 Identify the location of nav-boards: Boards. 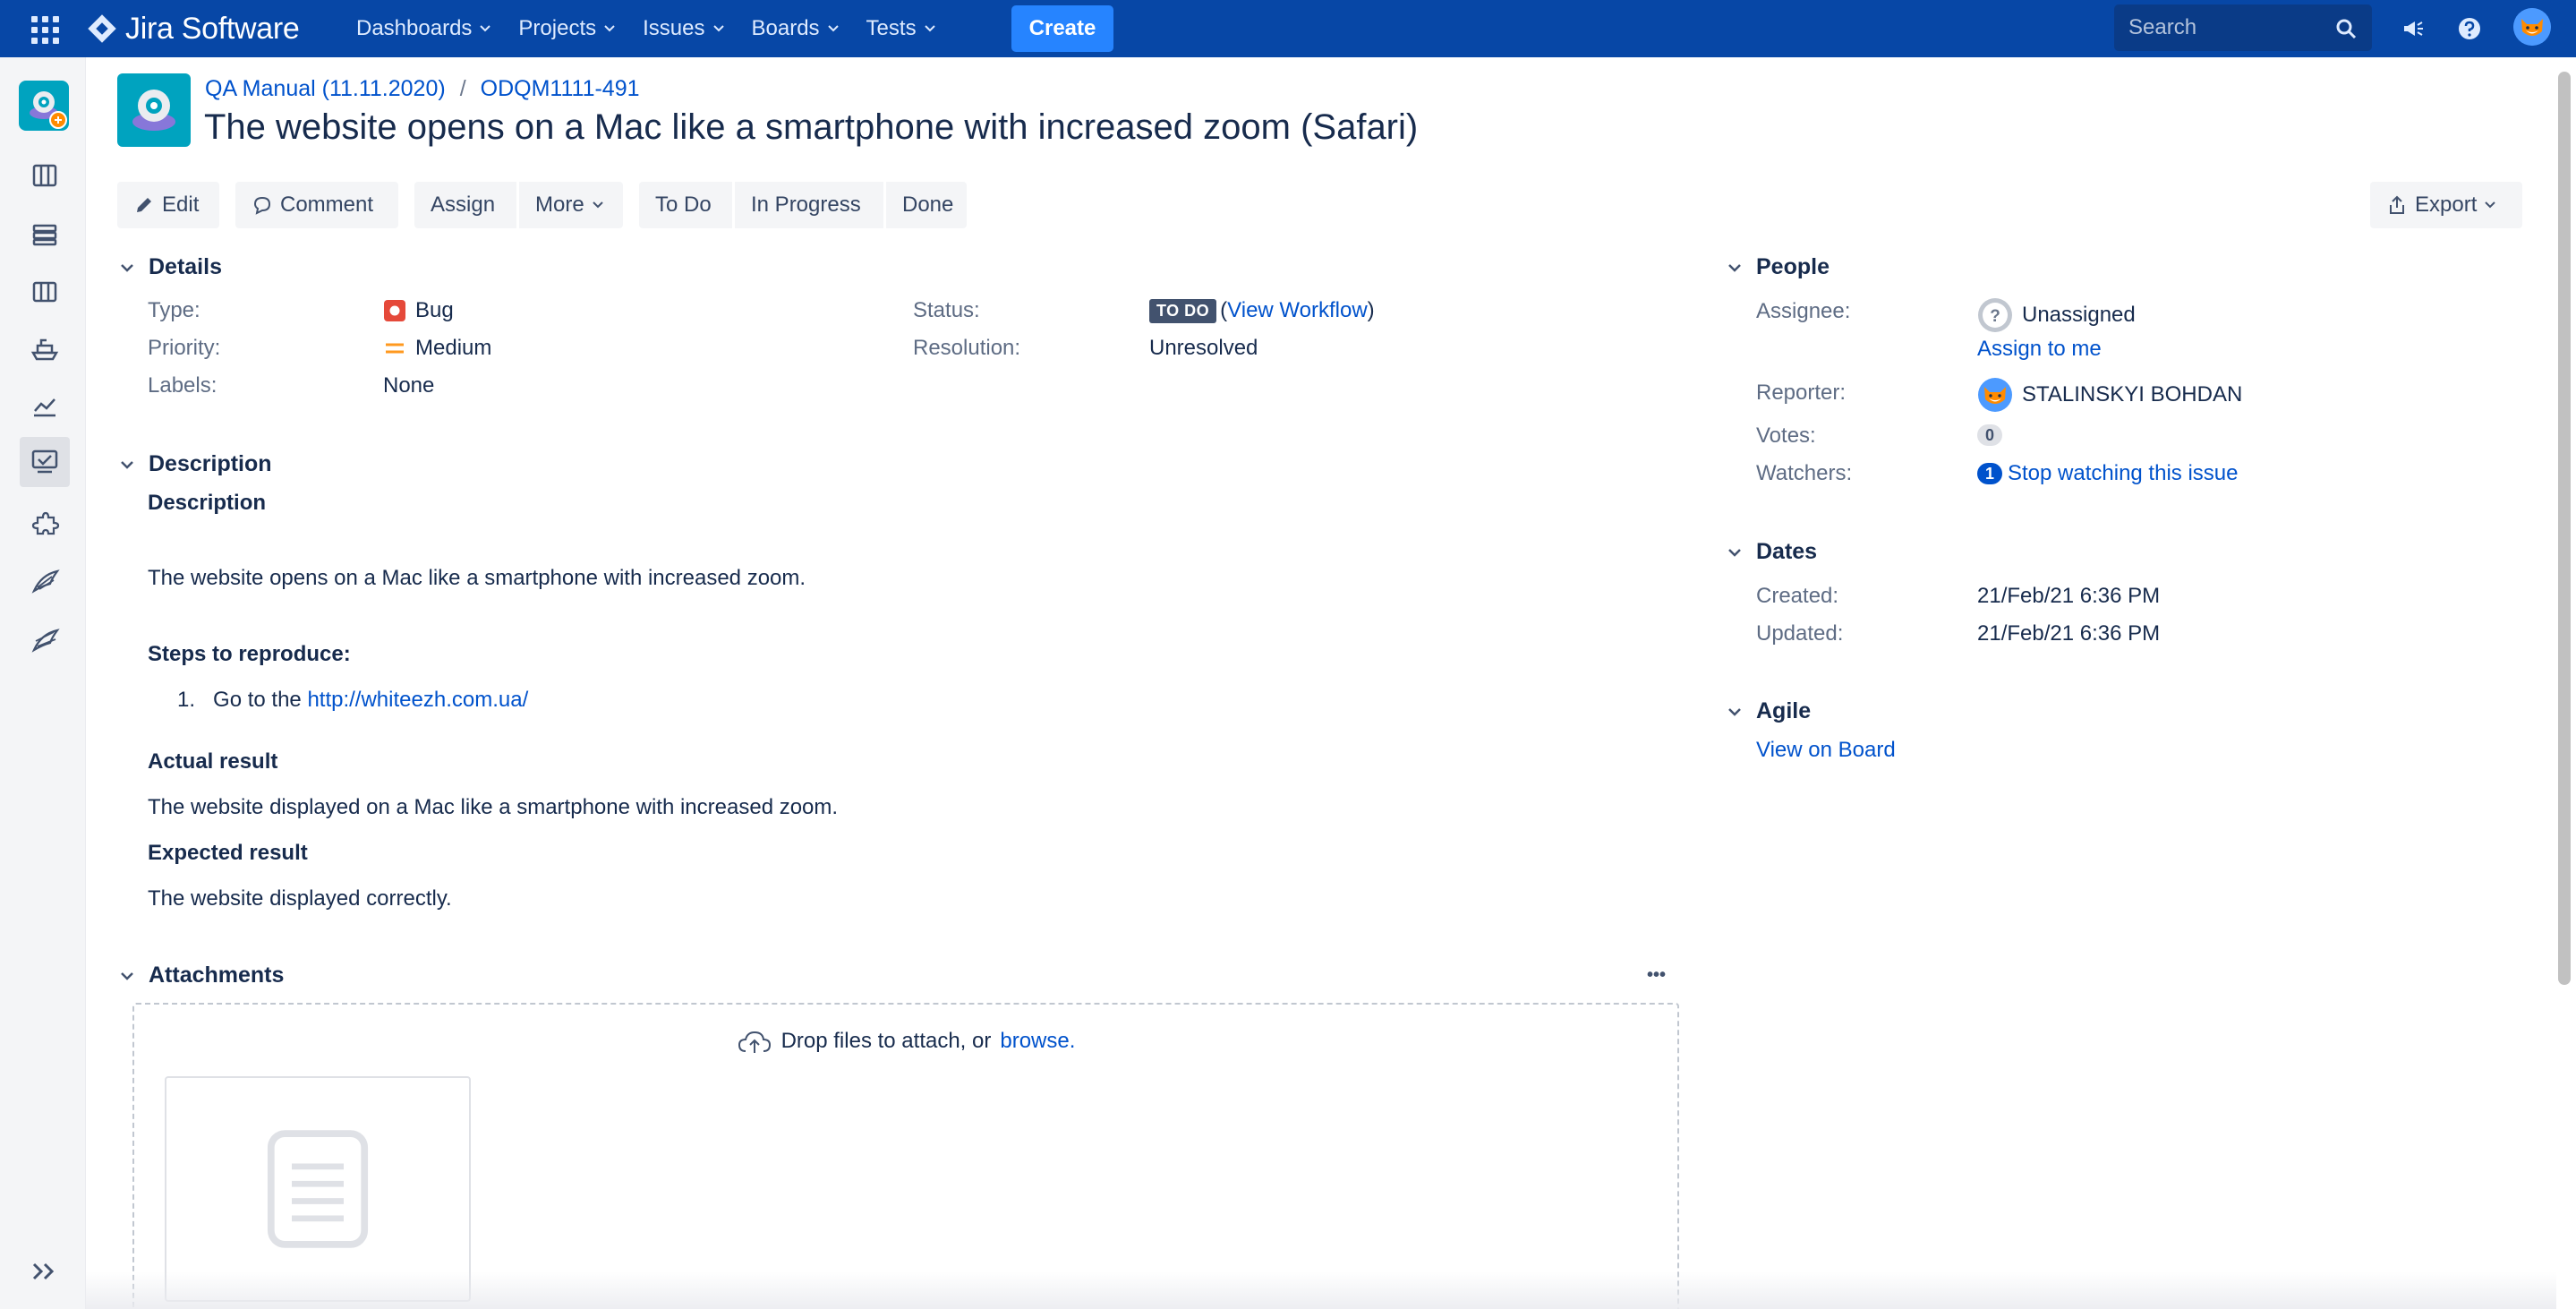
(796, 28).